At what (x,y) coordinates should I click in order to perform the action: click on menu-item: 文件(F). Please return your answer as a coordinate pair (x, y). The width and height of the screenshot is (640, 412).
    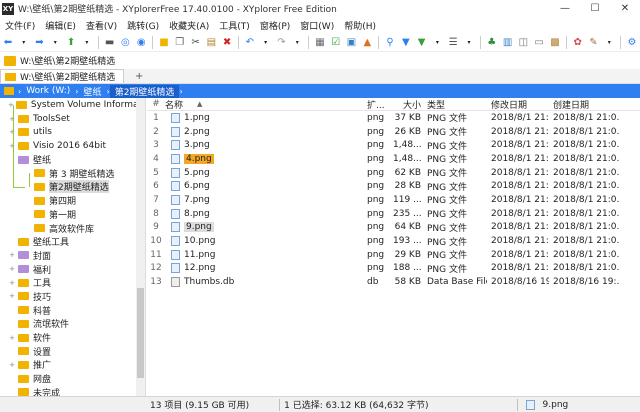
    Looking at the image, I should click on (20, 25).